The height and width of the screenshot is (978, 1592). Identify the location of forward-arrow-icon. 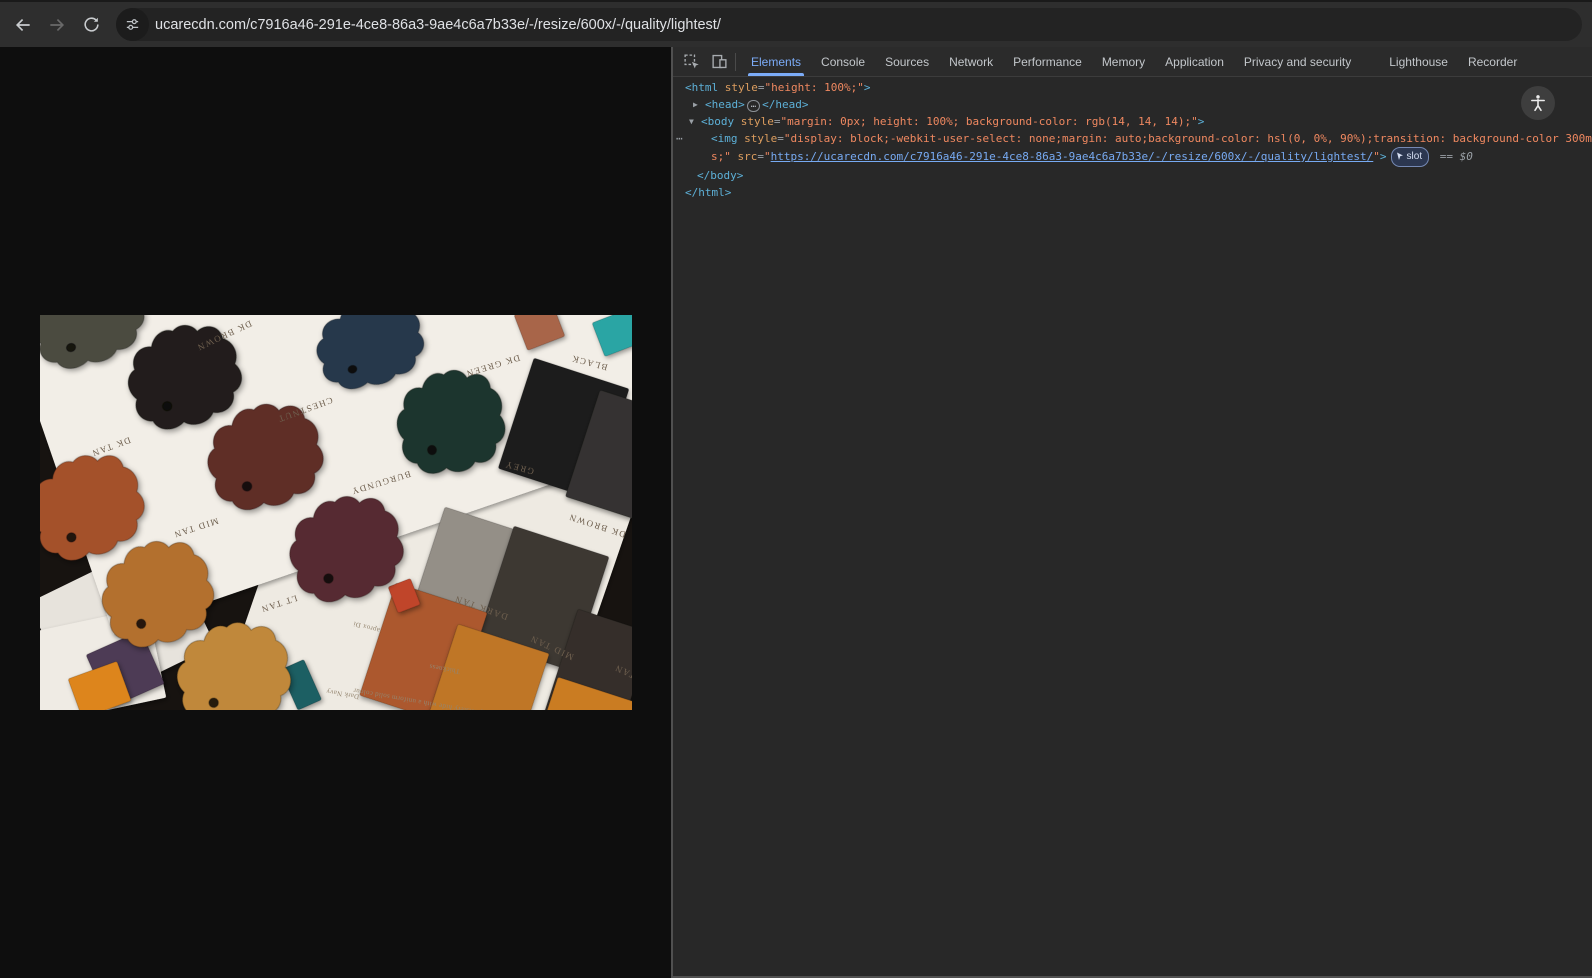
(57, 24).